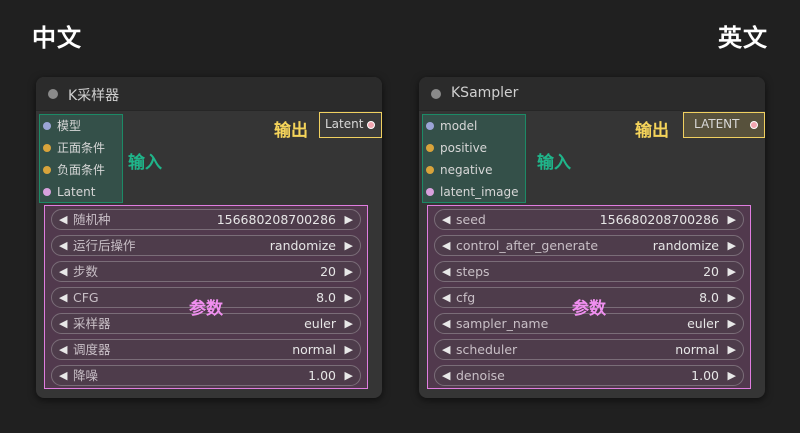  Describe the element at coordinates (589, 219) in the screenshot. I see `widget-seed: ◀ seed 156680208700286 ▶` at that location.